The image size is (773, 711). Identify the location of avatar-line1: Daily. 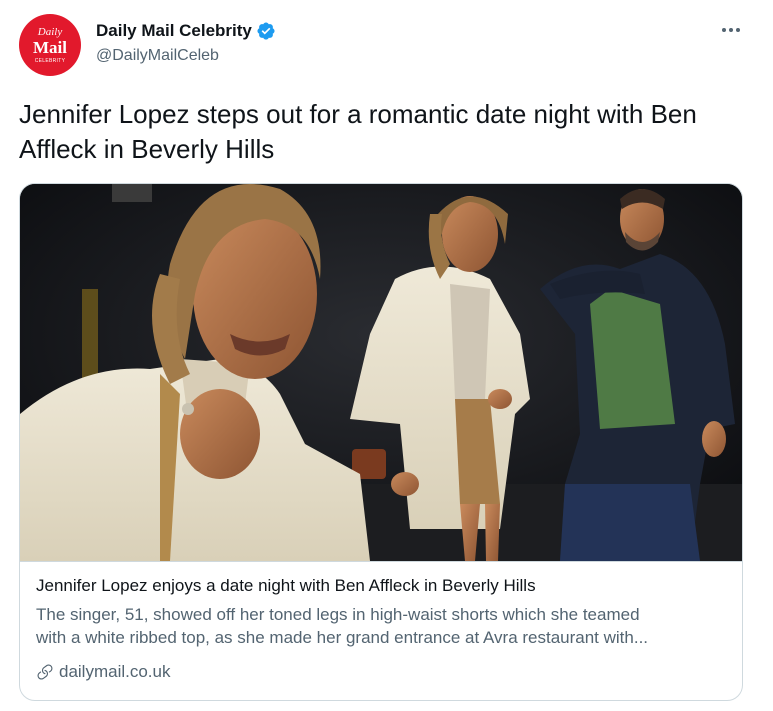
(50, 31).